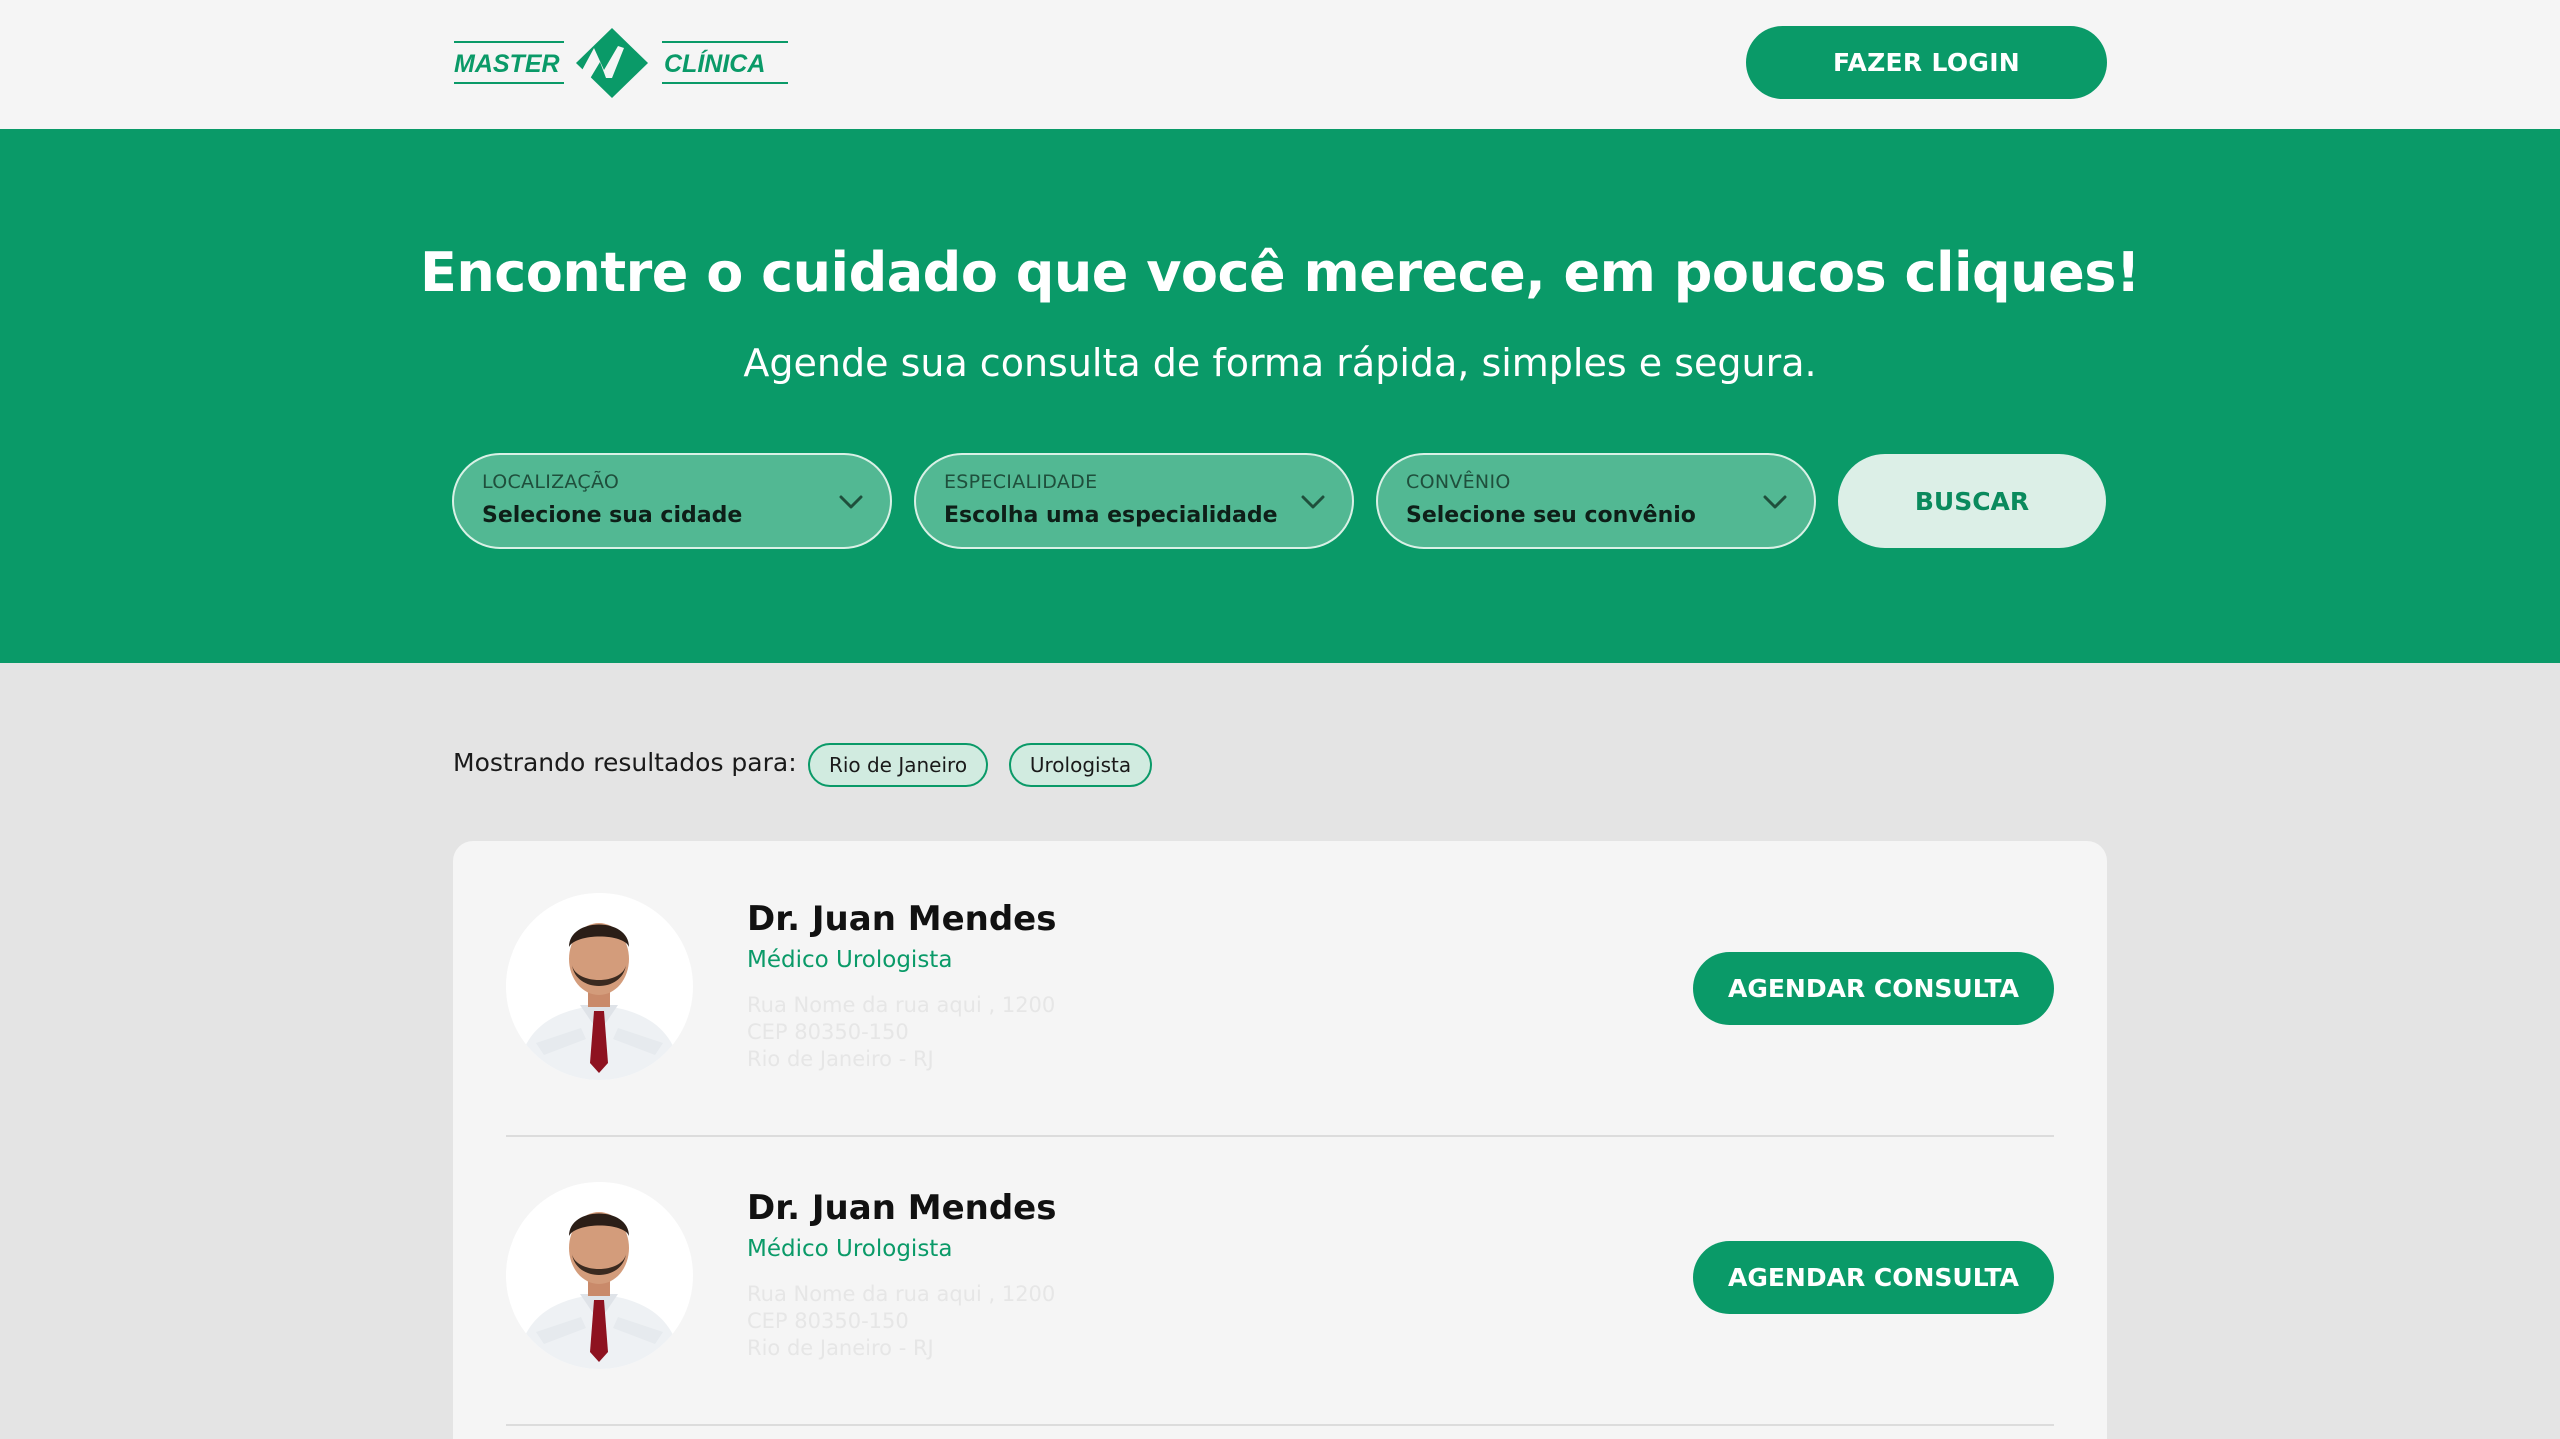 Image resolution: width=2560 pixels, height=1439 pixels. I want to click on master-clinica-logo: MASTER CLÍNICA, so click(621, 63).